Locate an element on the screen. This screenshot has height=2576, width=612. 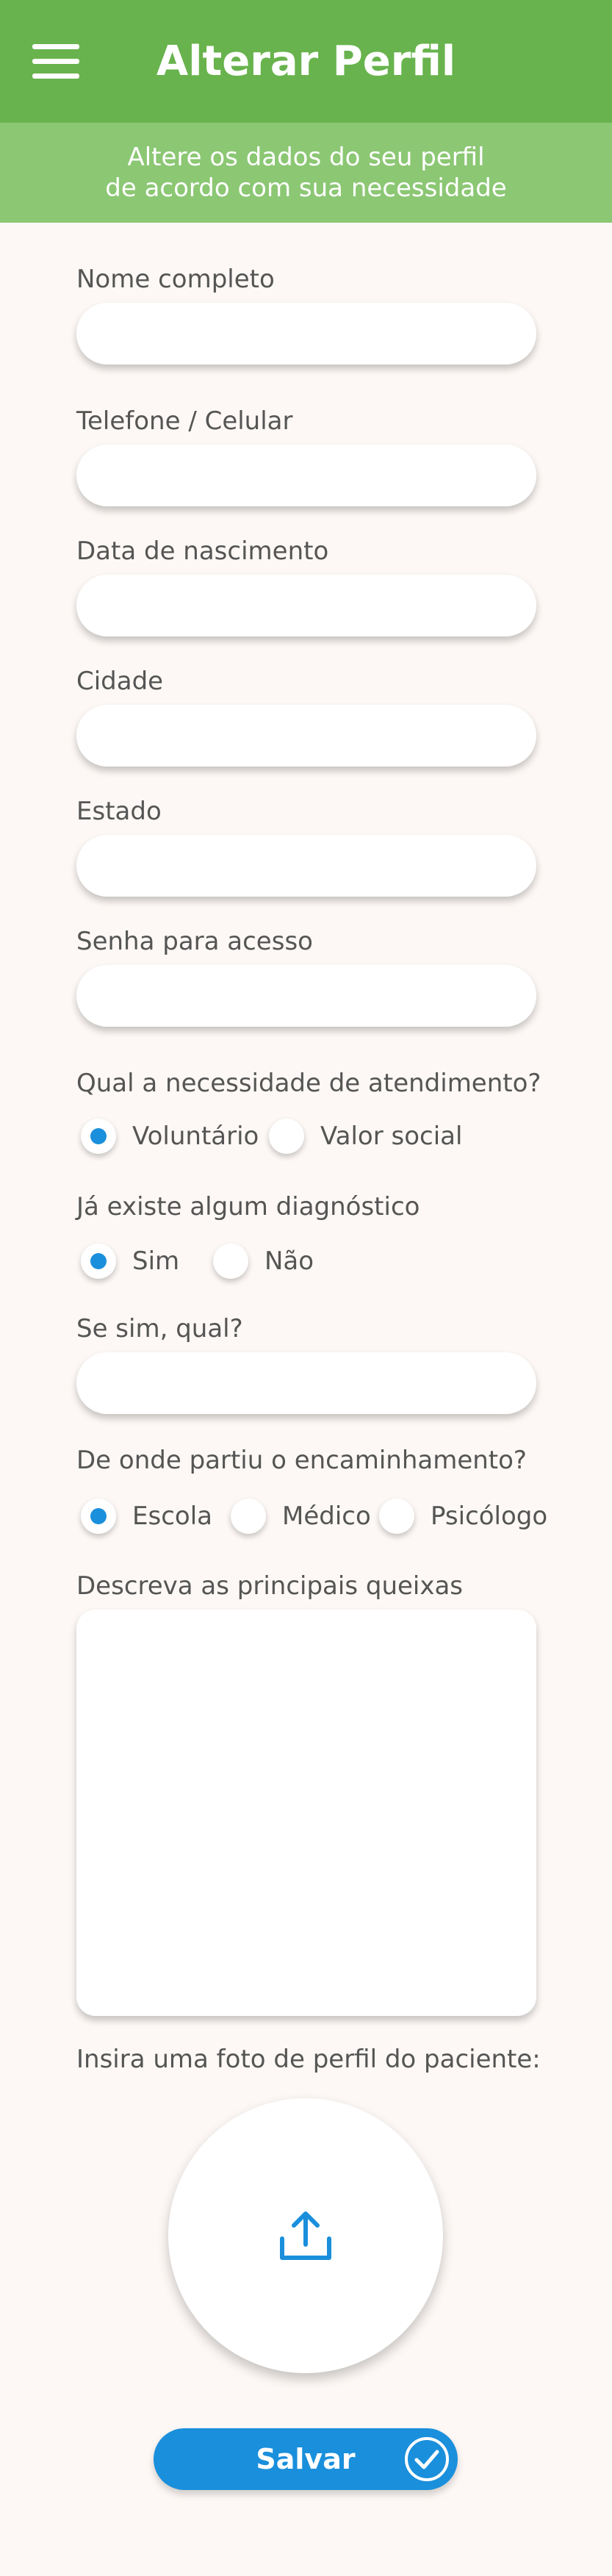
page-title: Alterar Perfil is located at coordinates (306, 61).